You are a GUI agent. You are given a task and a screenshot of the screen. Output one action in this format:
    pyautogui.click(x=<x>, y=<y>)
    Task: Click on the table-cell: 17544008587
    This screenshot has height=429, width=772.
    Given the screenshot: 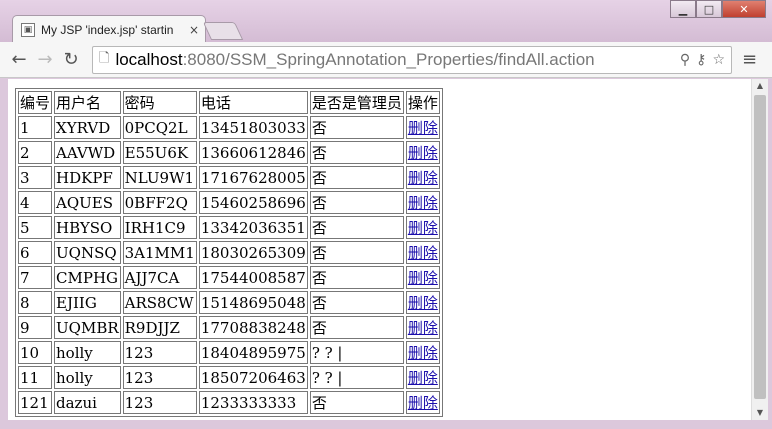 What is the action you would take?
    pyautogui.click(x=253, y=277)
    